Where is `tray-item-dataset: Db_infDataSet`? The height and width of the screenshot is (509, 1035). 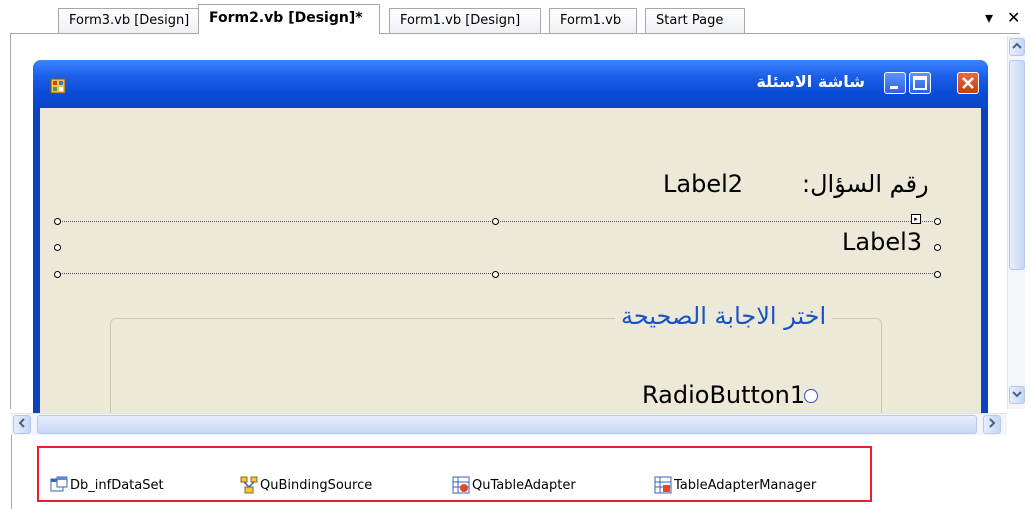
tray-item-dataset: Db_infDataSet is located at coordinates (117, 485).